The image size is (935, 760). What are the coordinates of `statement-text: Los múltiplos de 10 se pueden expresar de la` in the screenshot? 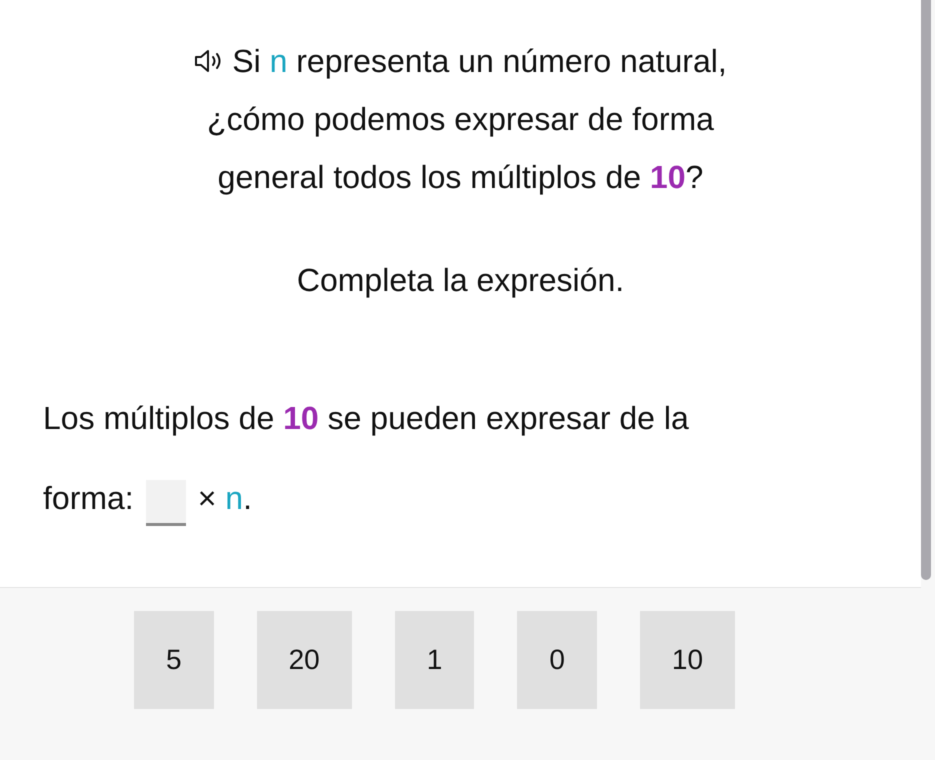 It's located at (366, 418).